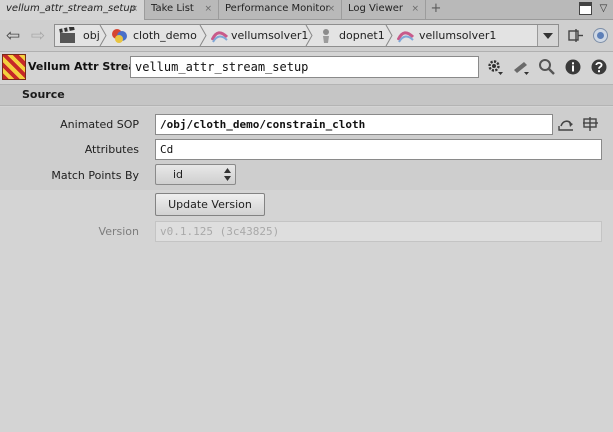 Image resolution: width=613 pixels, height=432 pixels. I want to click on folder-title: Source, so click(43, 94).